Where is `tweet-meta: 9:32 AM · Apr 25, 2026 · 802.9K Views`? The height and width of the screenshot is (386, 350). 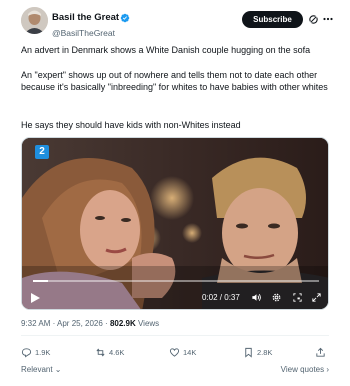
tweet-meta: 9:32 AM · Apr 25, 2026 · 802.9K Views is located at coordinates (90, 323).